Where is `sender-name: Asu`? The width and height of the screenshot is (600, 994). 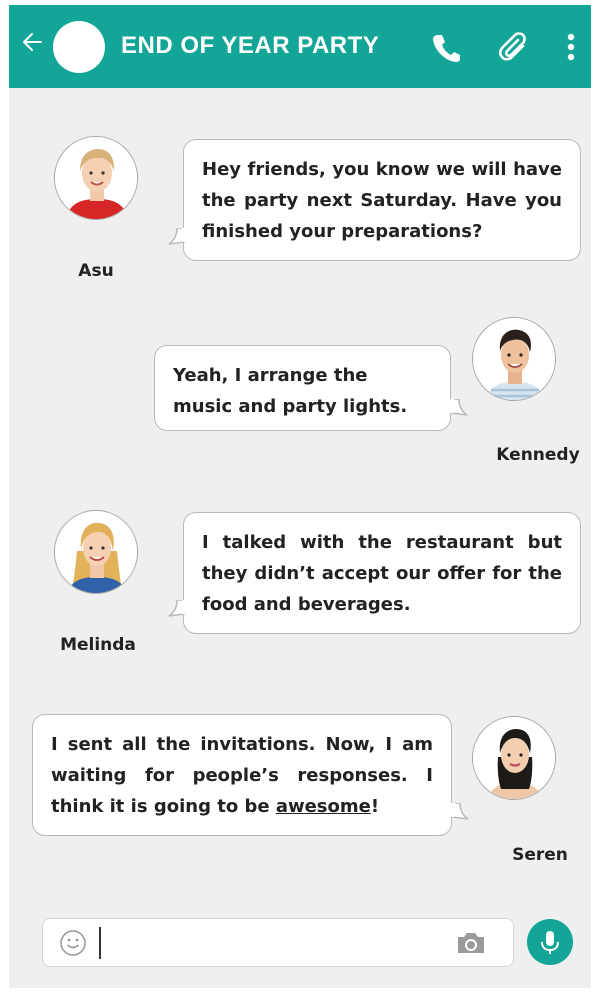 sender-name: Asu is located at coordinates (96, 271).